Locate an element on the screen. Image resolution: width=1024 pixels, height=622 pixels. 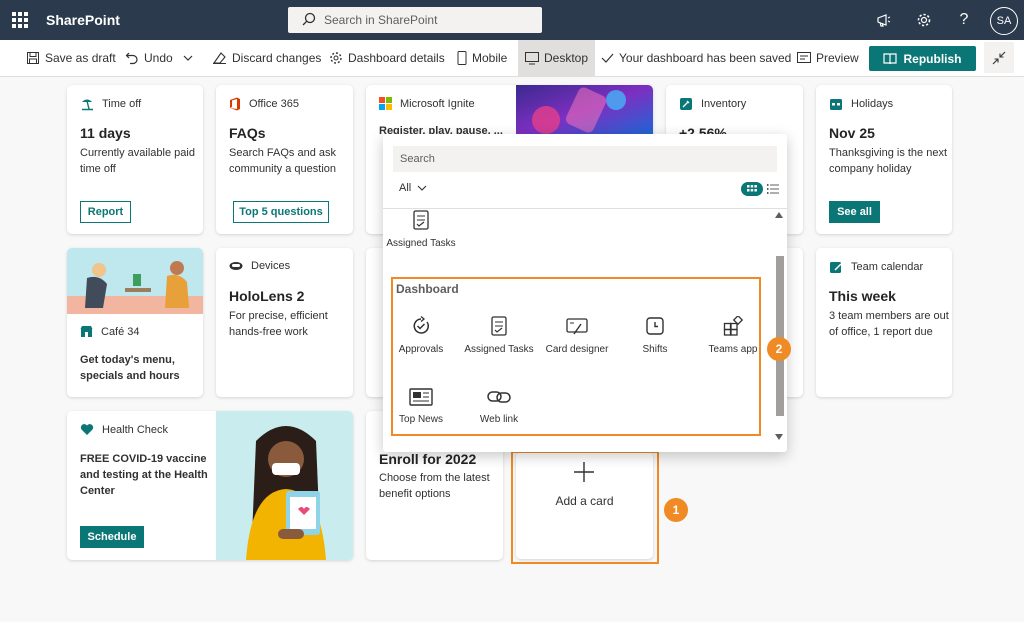
flyout-item-label: Assigned Tasks is located at coordinates (421, 243).